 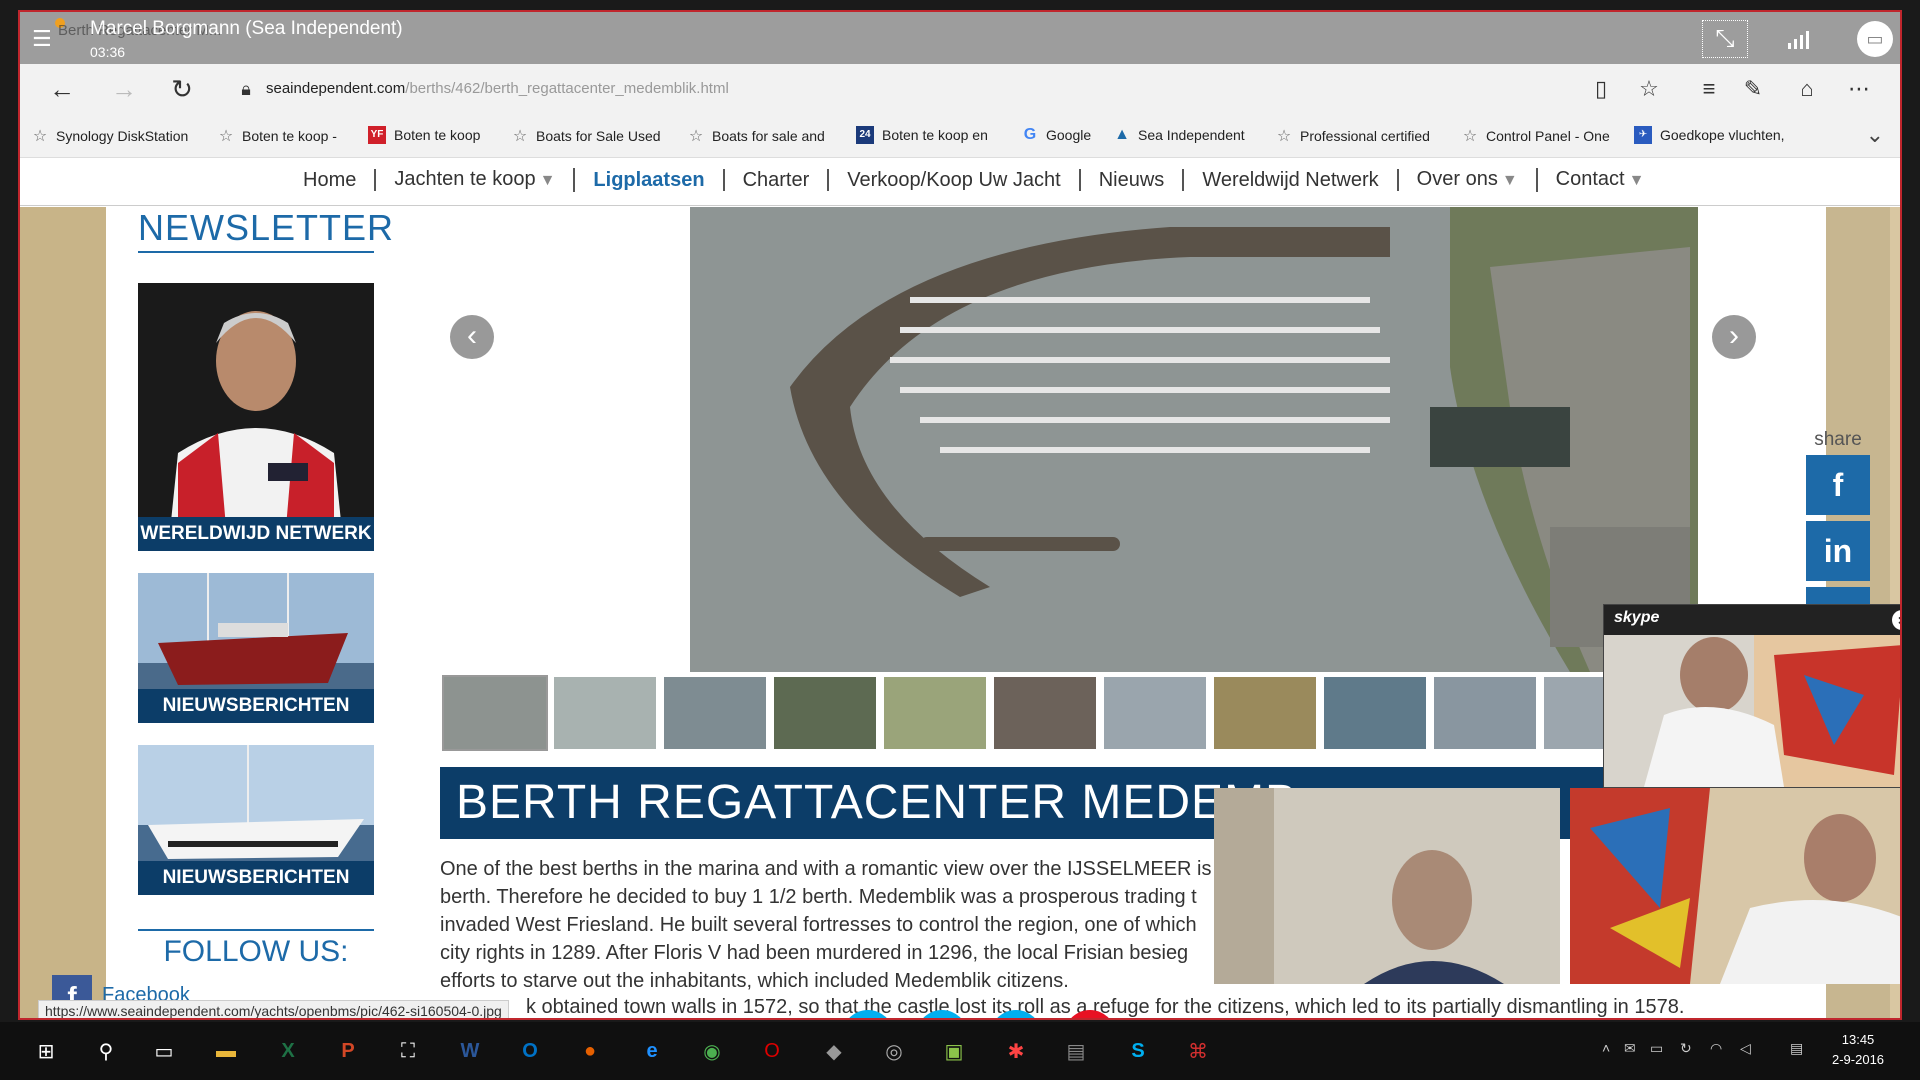 What do you see at coordinates (696, 136) in the screenshot?
I see `star-icon: ☆` at bounding box center [696, 136].